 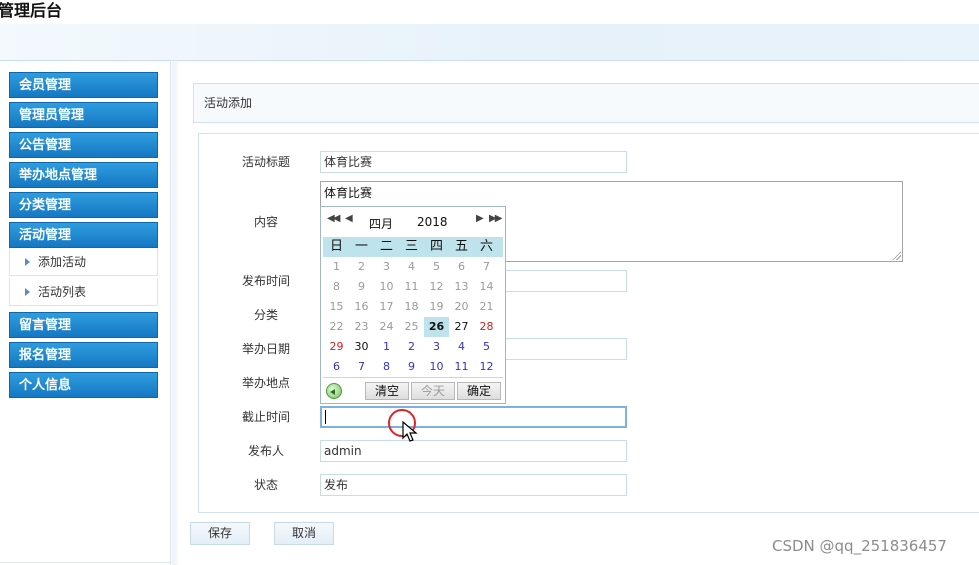 I want to click on watermark: CSDN @qq_251836457, so click(x=859, y=546).